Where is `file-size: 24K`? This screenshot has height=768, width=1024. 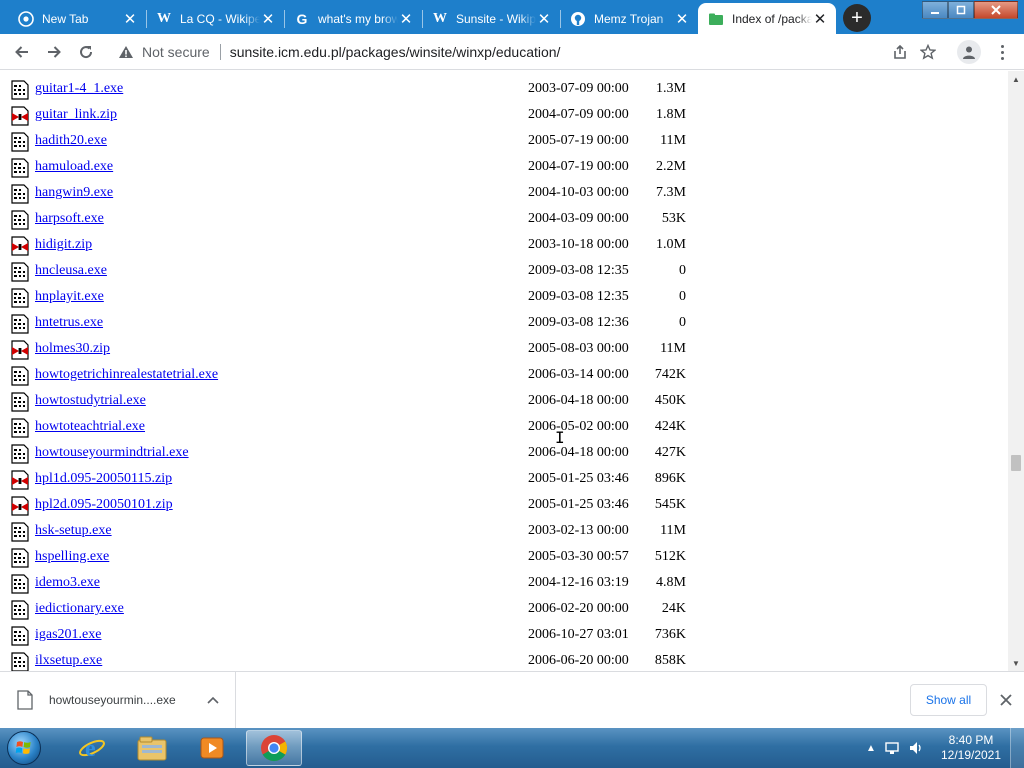 file-size: 24K is located at coordinates (673, 608).